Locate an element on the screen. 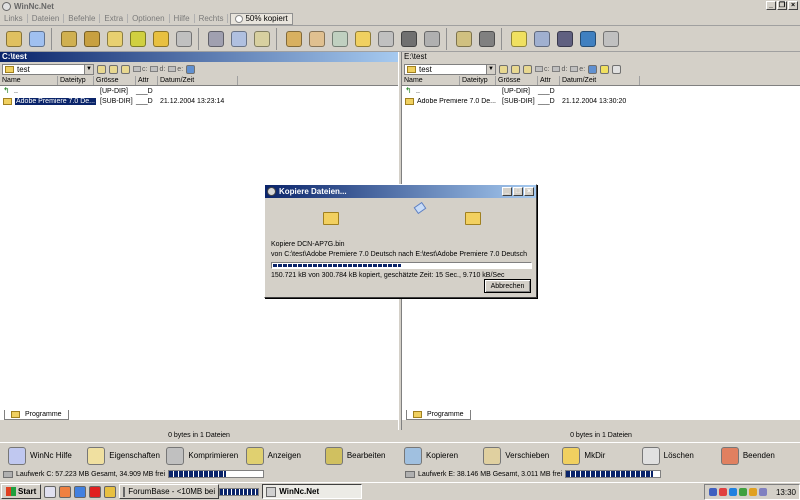  dialog-minimize-button: _ is located at coordinates (507, 191).